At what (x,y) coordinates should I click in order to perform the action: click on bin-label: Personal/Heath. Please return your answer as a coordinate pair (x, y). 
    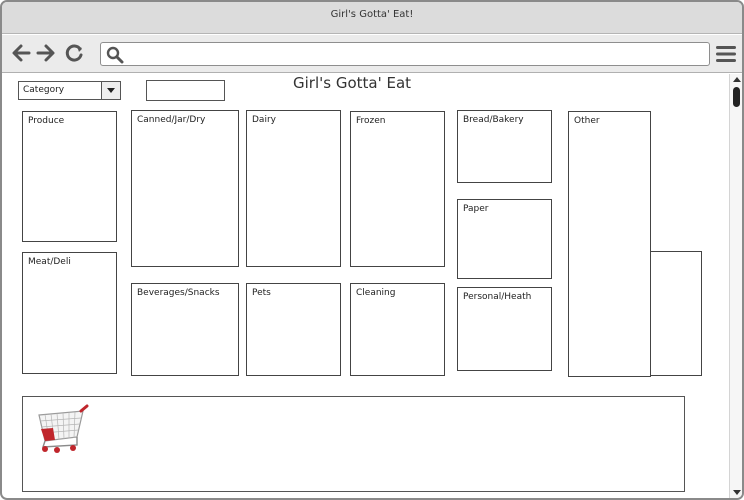
    Looking at the image, I should click on (497, 297).